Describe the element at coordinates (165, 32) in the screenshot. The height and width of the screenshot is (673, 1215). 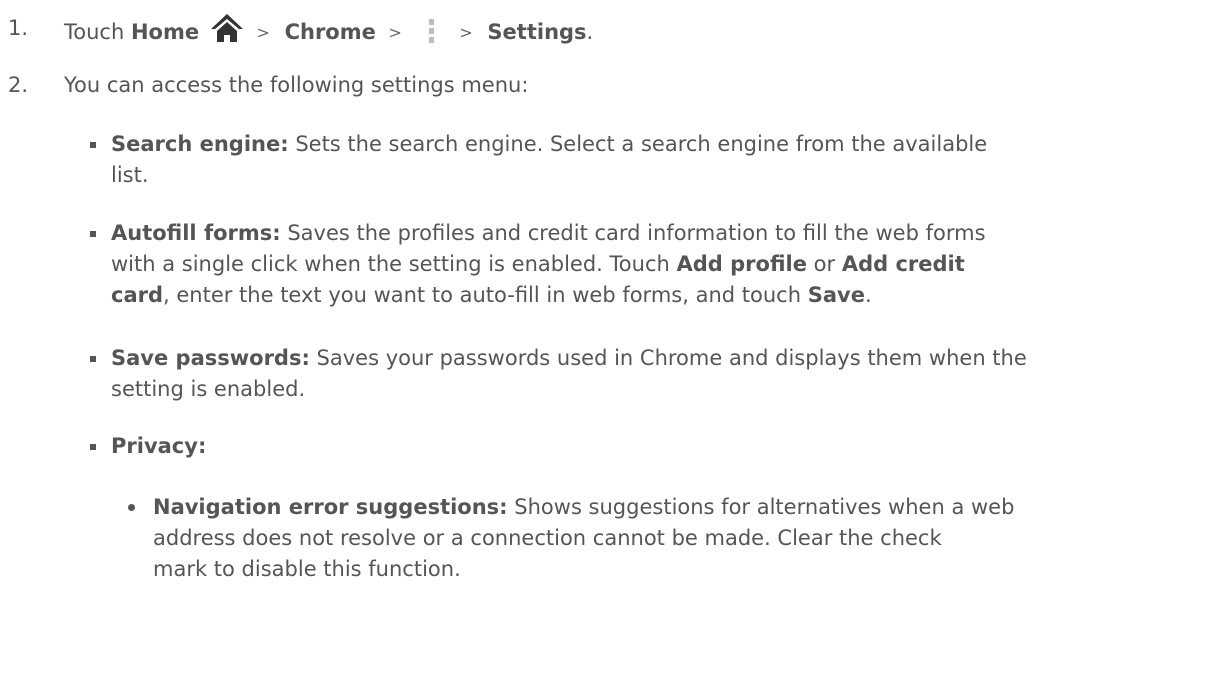
I see `home-label: Home` at that location.